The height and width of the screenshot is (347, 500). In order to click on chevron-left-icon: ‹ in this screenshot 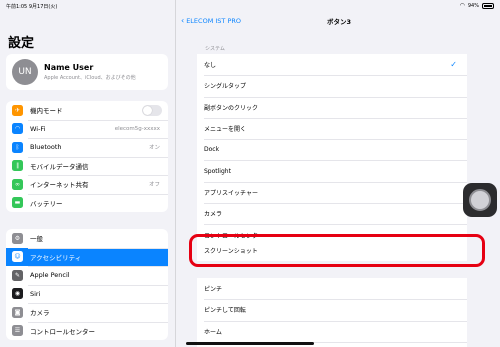, I will do `click(183, 20)`.